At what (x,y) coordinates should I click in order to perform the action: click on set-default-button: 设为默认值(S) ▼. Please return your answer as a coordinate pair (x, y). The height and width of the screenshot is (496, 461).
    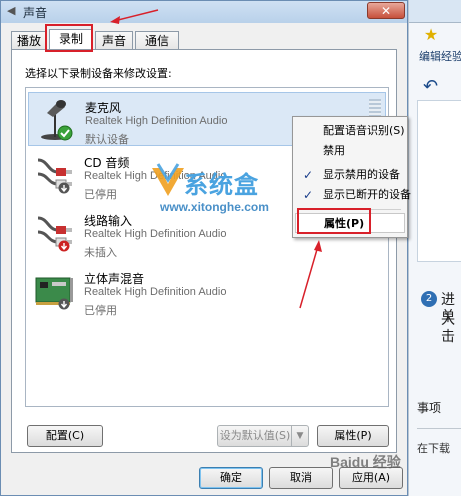
    Looking at the image, I should click on (263, 436).